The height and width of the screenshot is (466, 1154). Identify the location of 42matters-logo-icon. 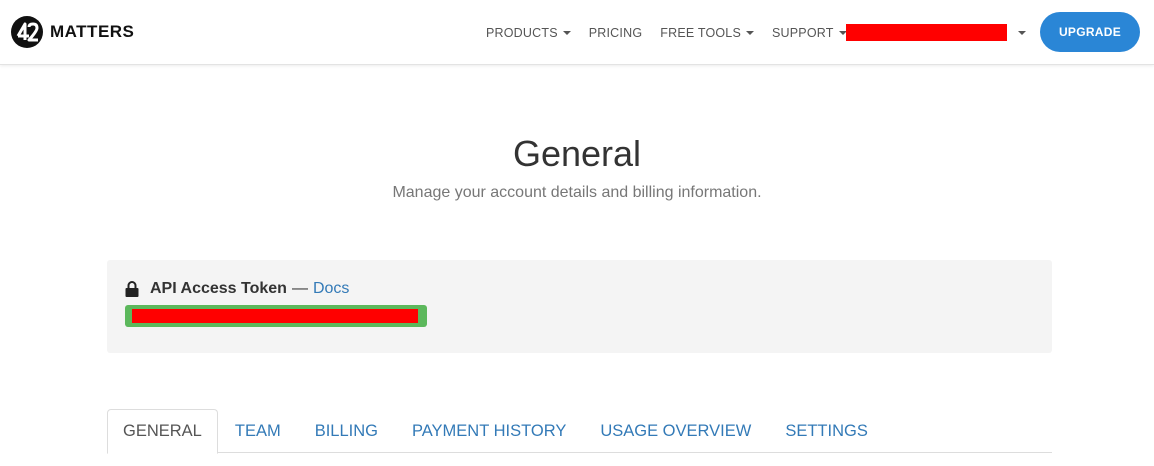
(27, 32).